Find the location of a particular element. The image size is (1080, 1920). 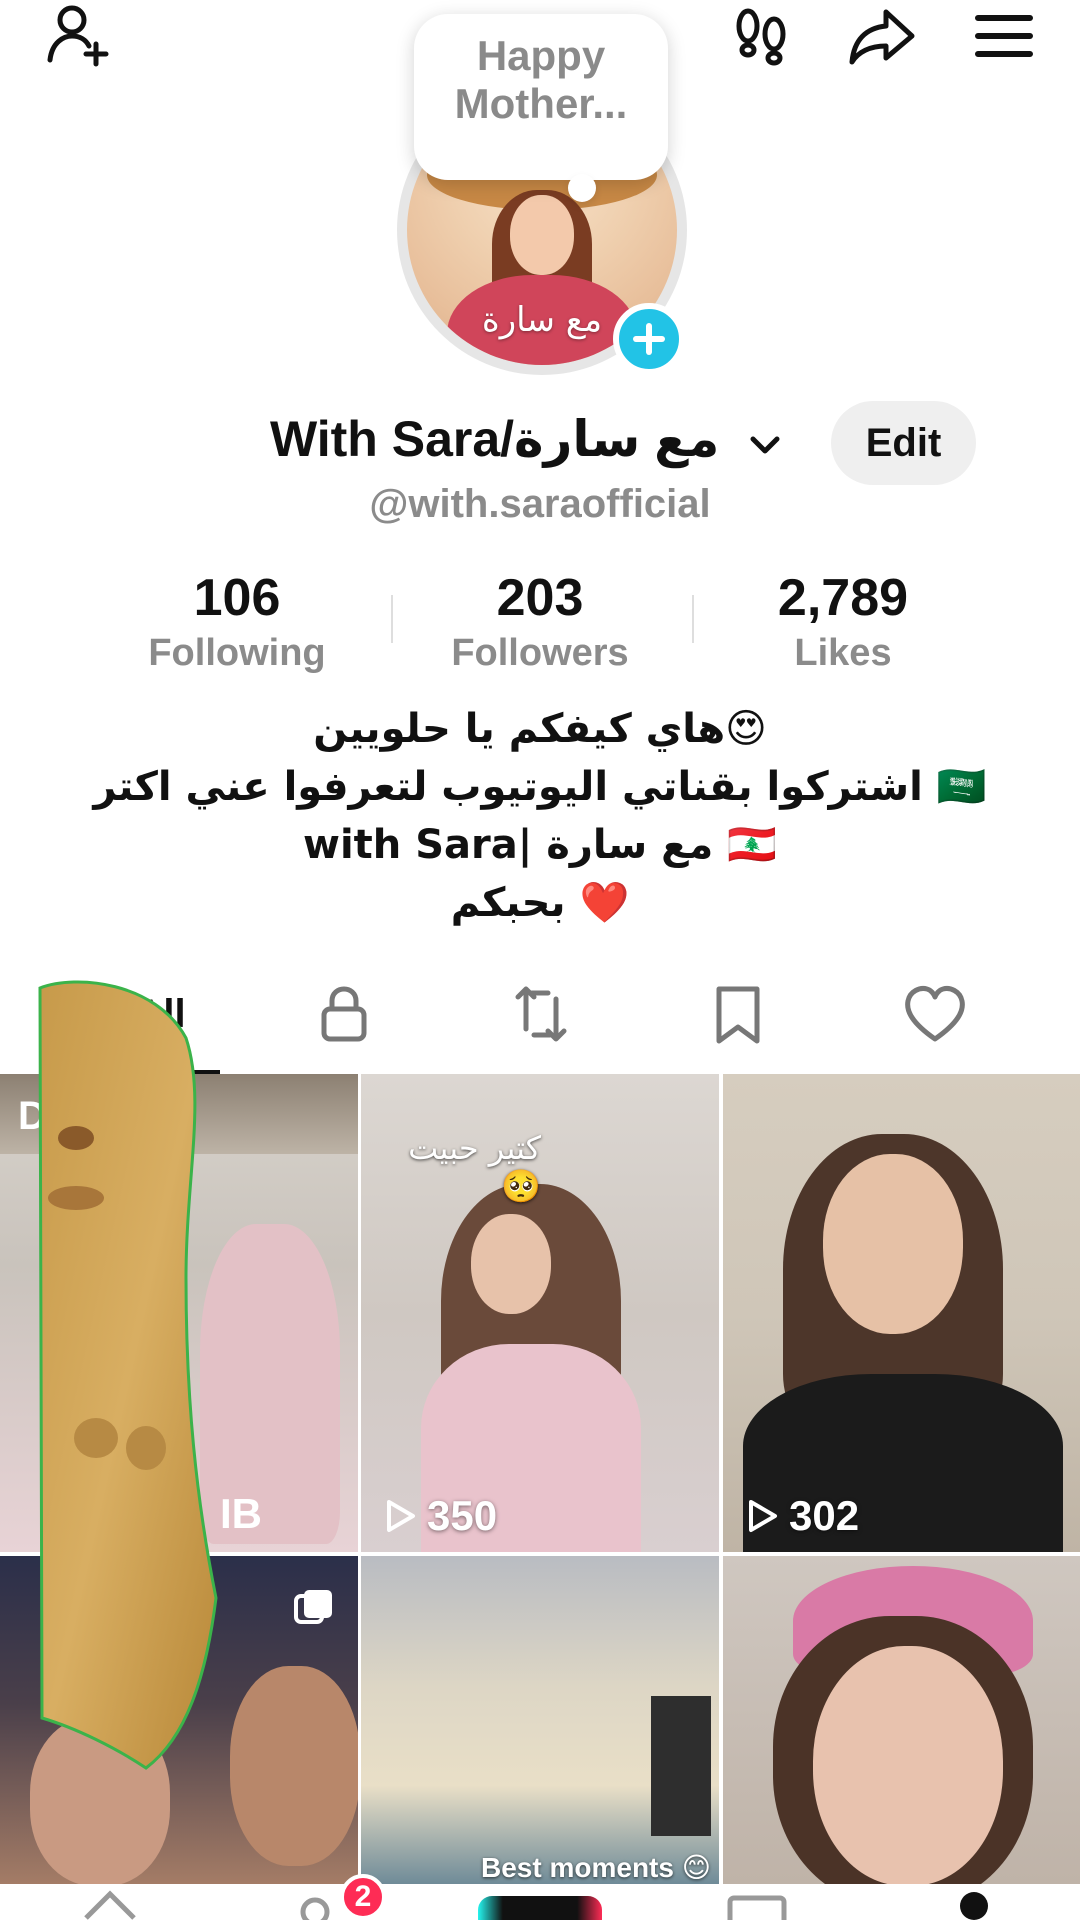

inbox-badge: 2 is located at coordinates (363, 1897).